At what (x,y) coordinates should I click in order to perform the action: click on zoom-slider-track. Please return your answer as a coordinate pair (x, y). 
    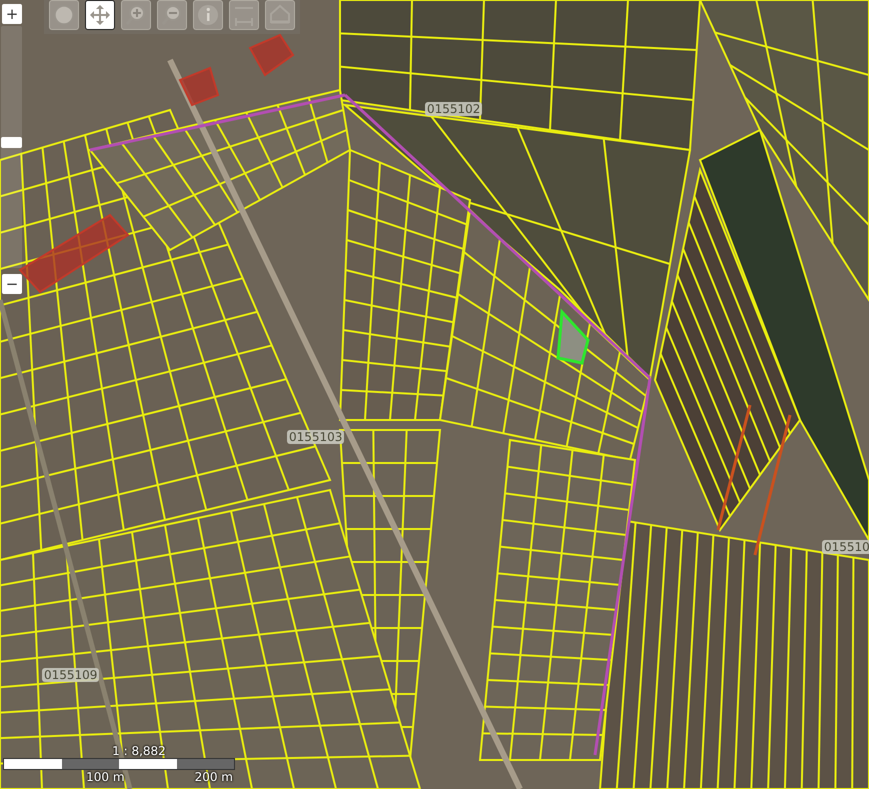
    Looking at the image, I should click on (11, 147).